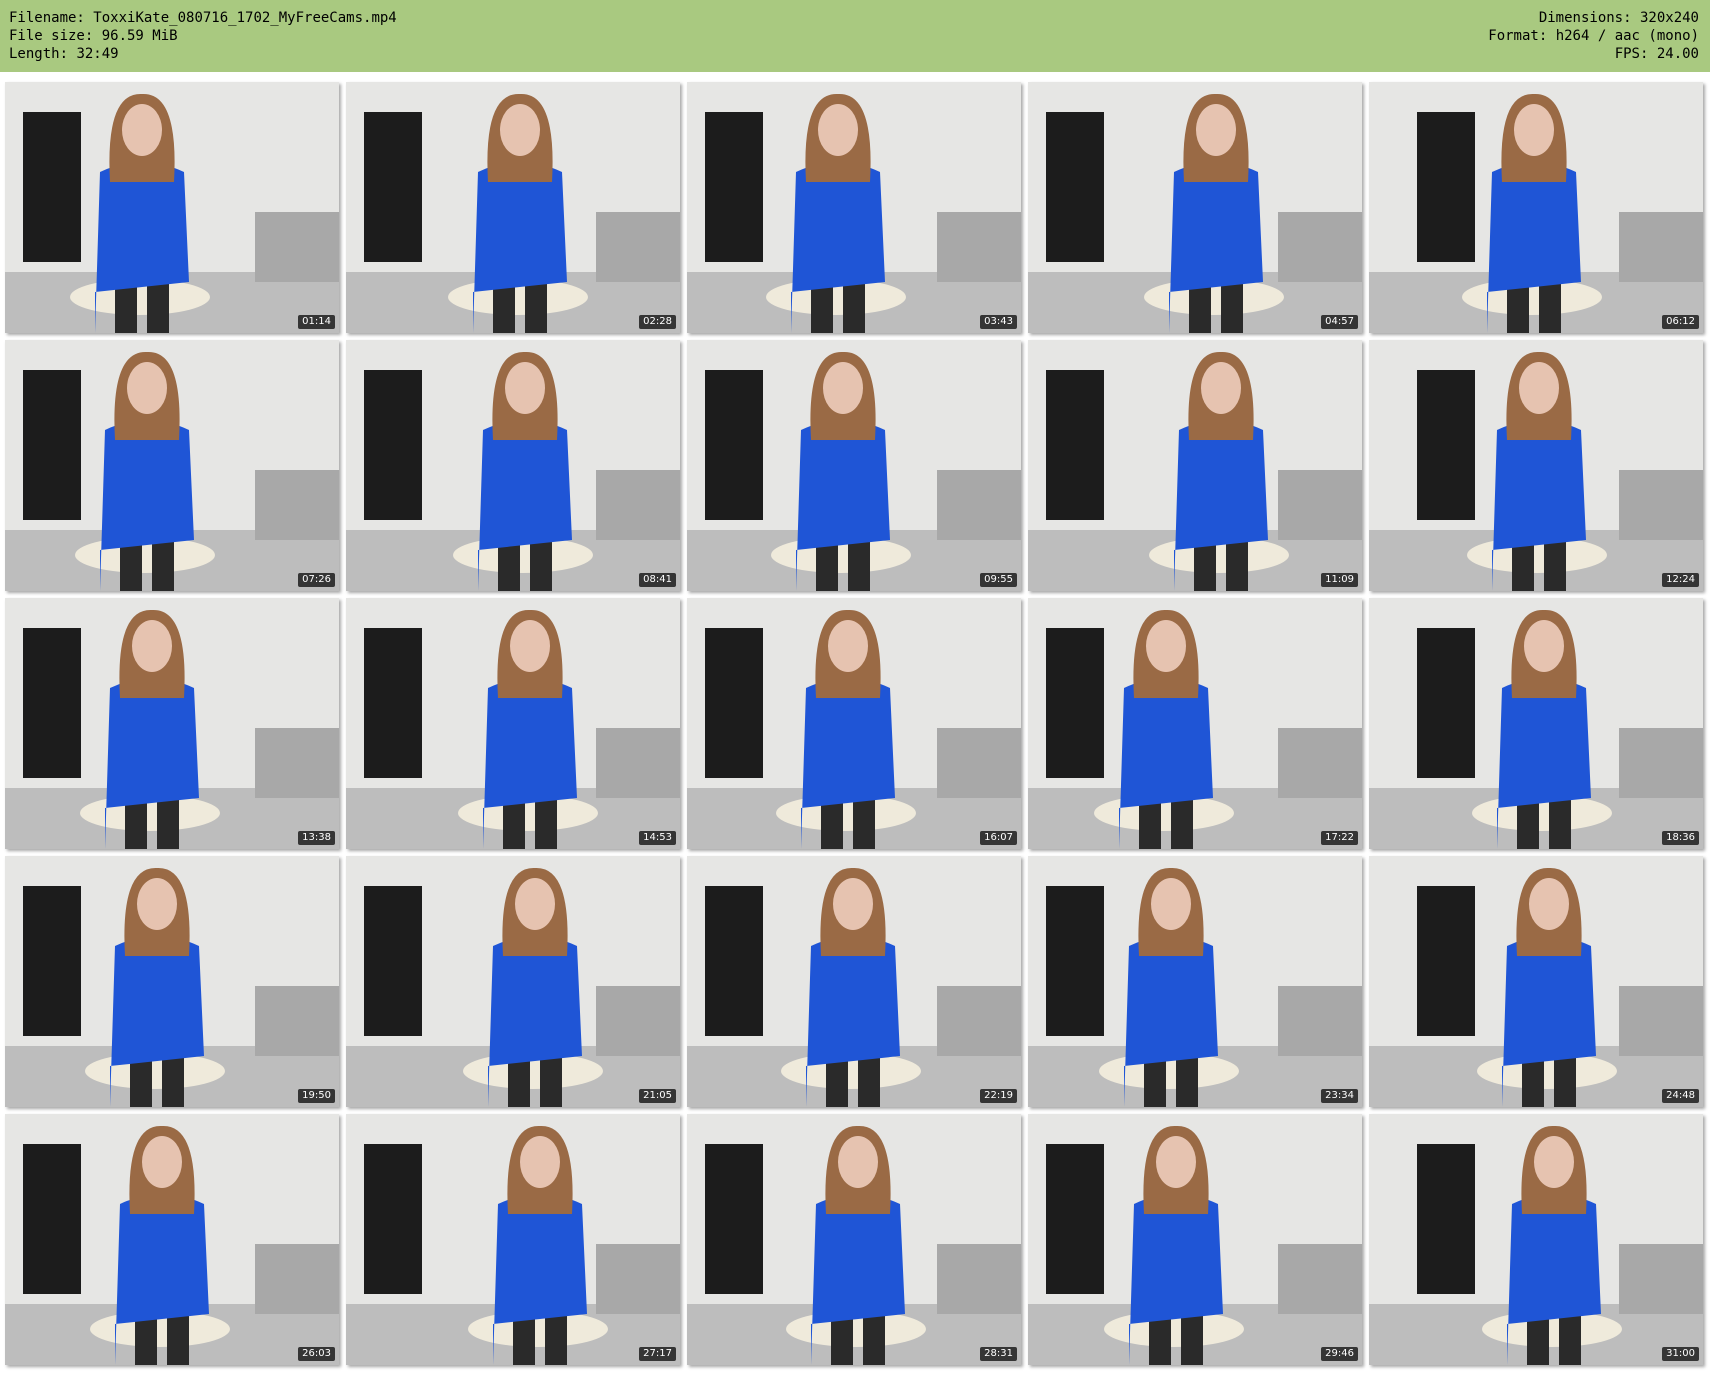 The width and height of the screenshot is (1710, 1373). What do you see at coordinates (316, 580) in the screenshot?
I see `timestamp-label: 07:26` at bounding box center [316, 580].